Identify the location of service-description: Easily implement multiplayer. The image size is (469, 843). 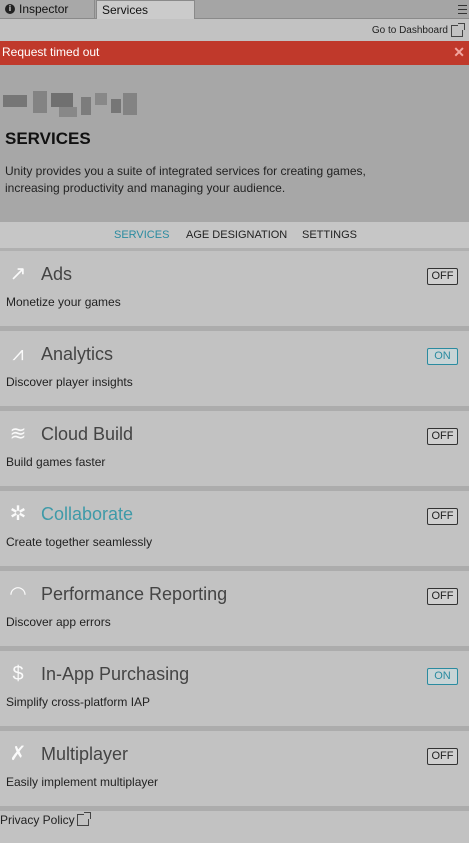
(82, 782).